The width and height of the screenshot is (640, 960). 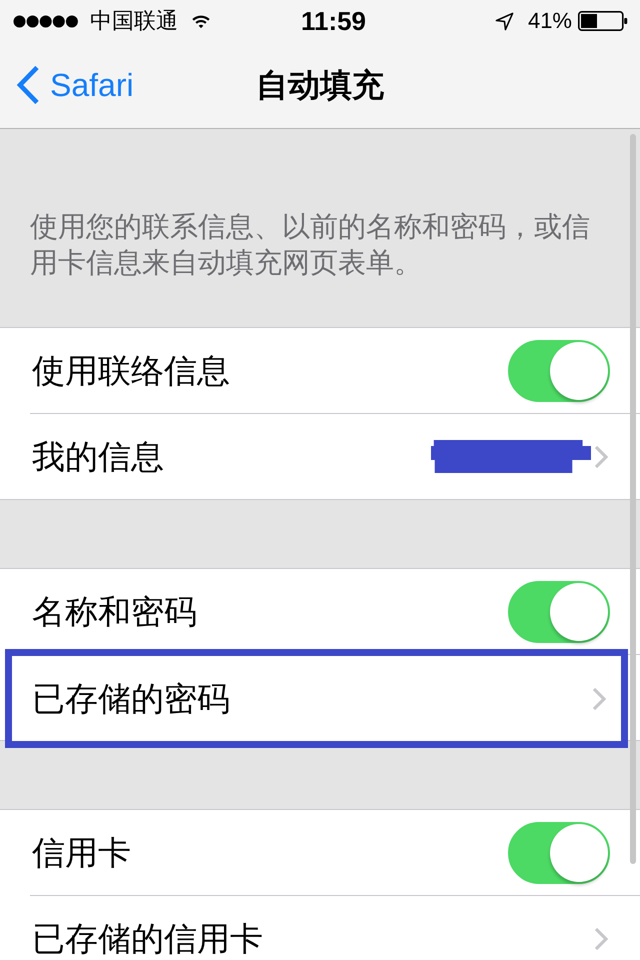 I want to click on row-label: 信用卡, so click(x=82, y=852).